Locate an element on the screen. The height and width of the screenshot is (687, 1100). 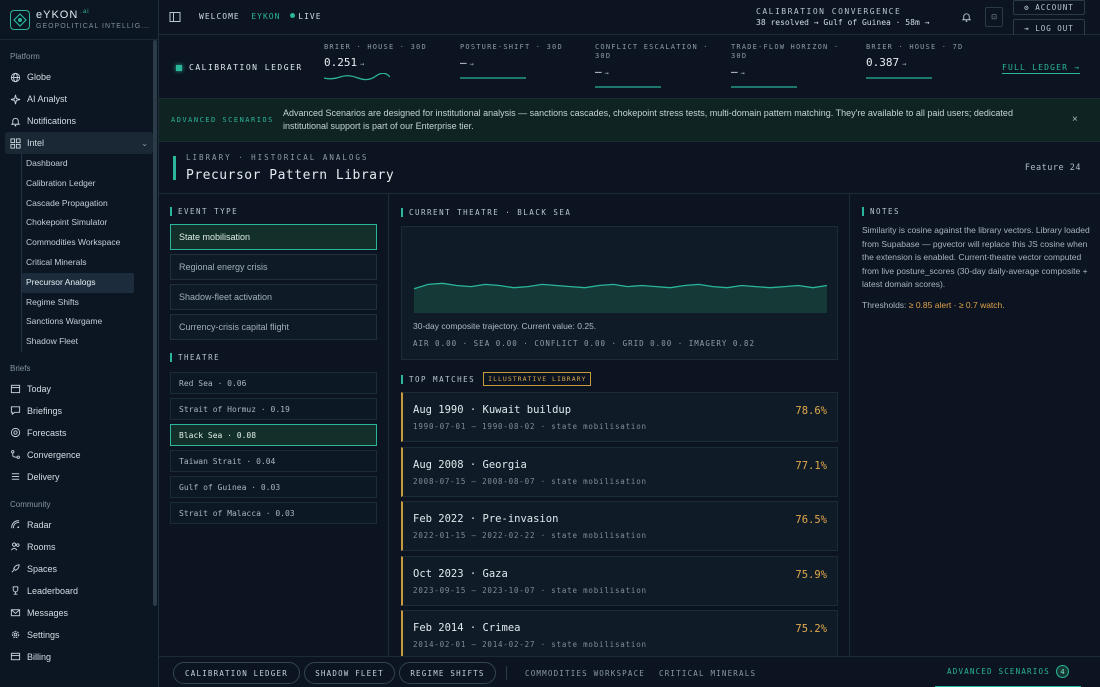
theatre-option-strait-of-hormuz: Strait of Hormuz · 0.19 is located at coordinates (273, 409).